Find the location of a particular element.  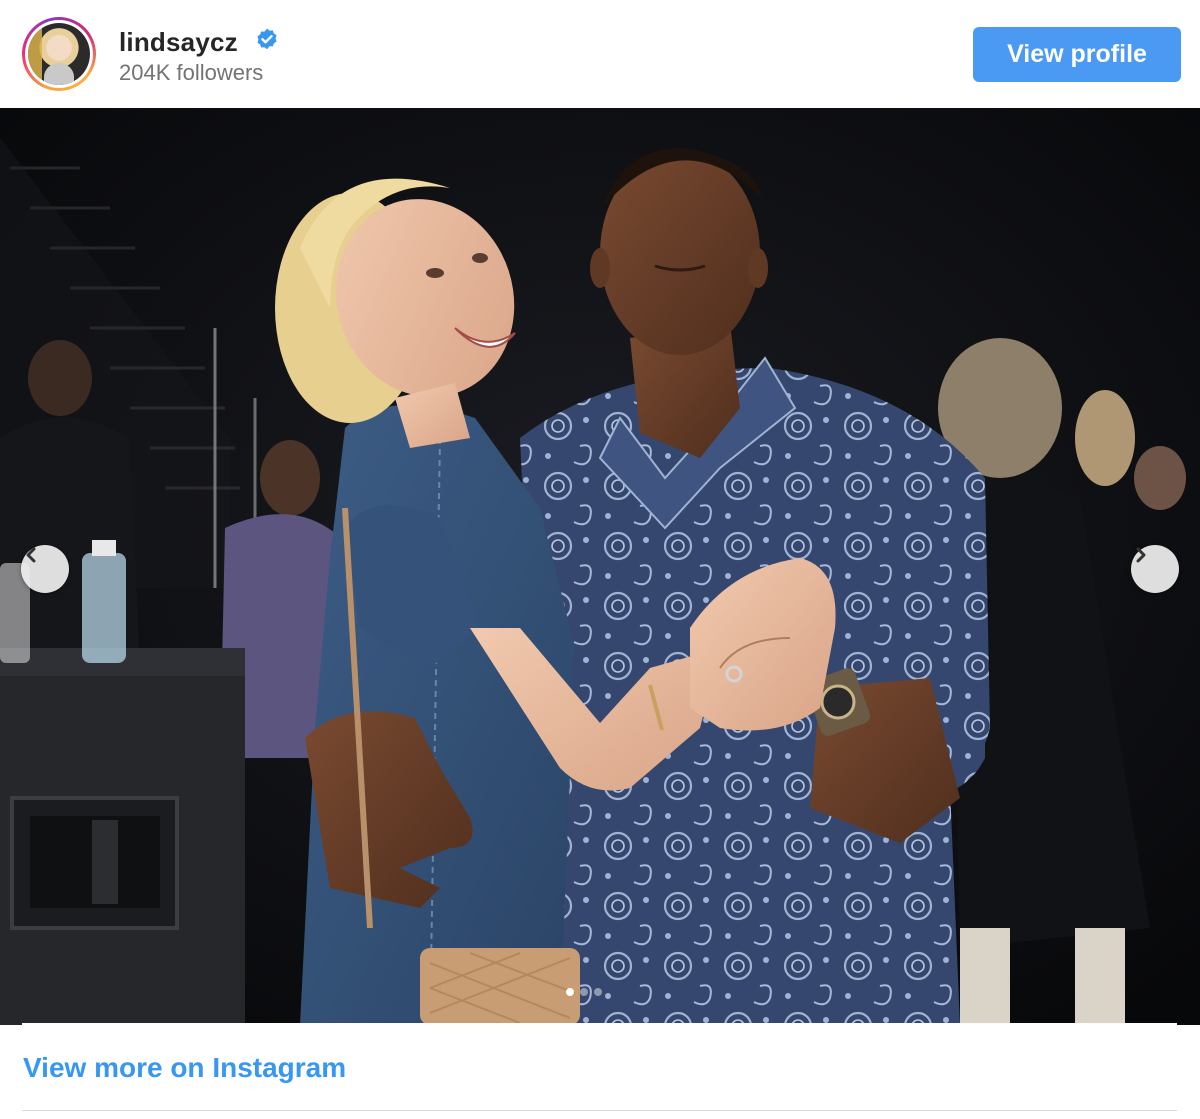

verified-badge-icon is located at coordinates (267, 39).